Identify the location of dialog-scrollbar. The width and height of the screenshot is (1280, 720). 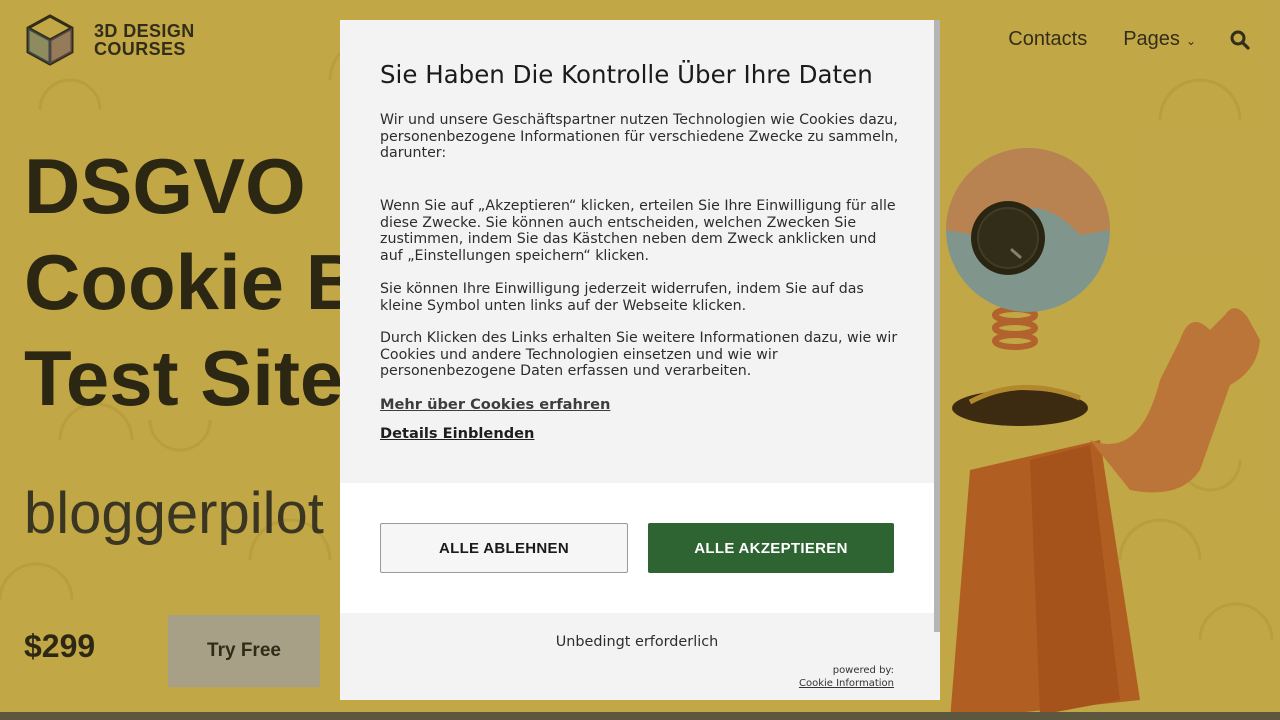
(937, 326).